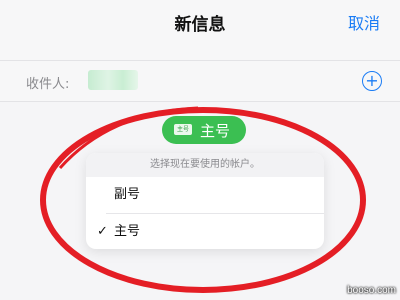  I want to click on watermark: booso.com, so click(371, 290).